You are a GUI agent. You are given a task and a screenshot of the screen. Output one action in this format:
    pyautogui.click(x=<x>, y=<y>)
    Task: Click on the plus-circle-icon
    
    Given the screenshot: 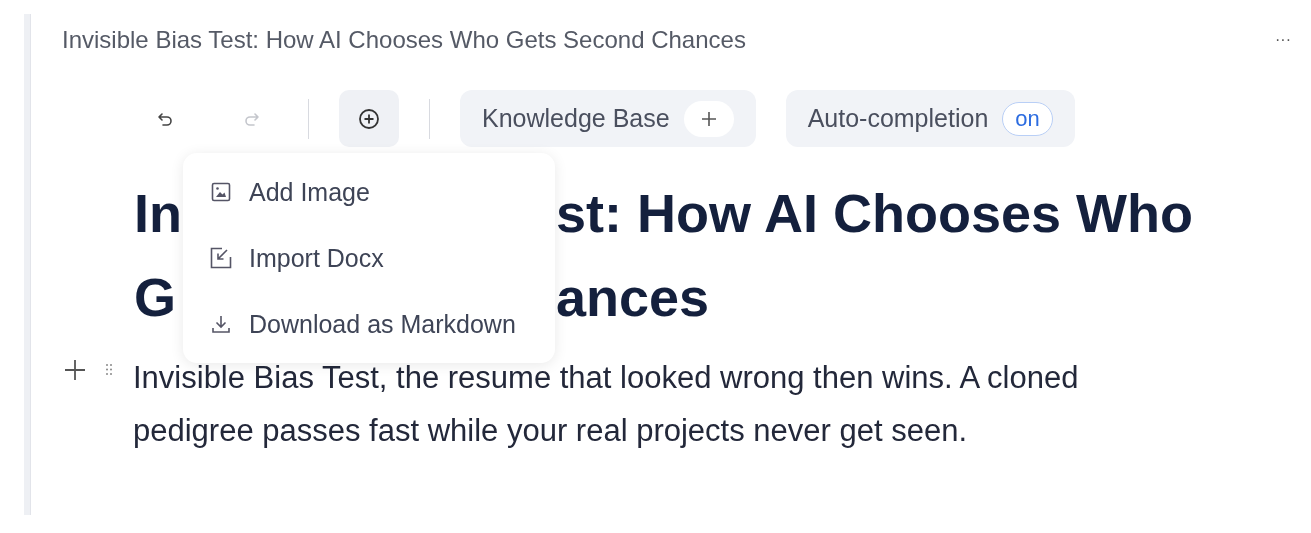 What is the action you would take?
    pyautogui.click(x=369, y=118)
    